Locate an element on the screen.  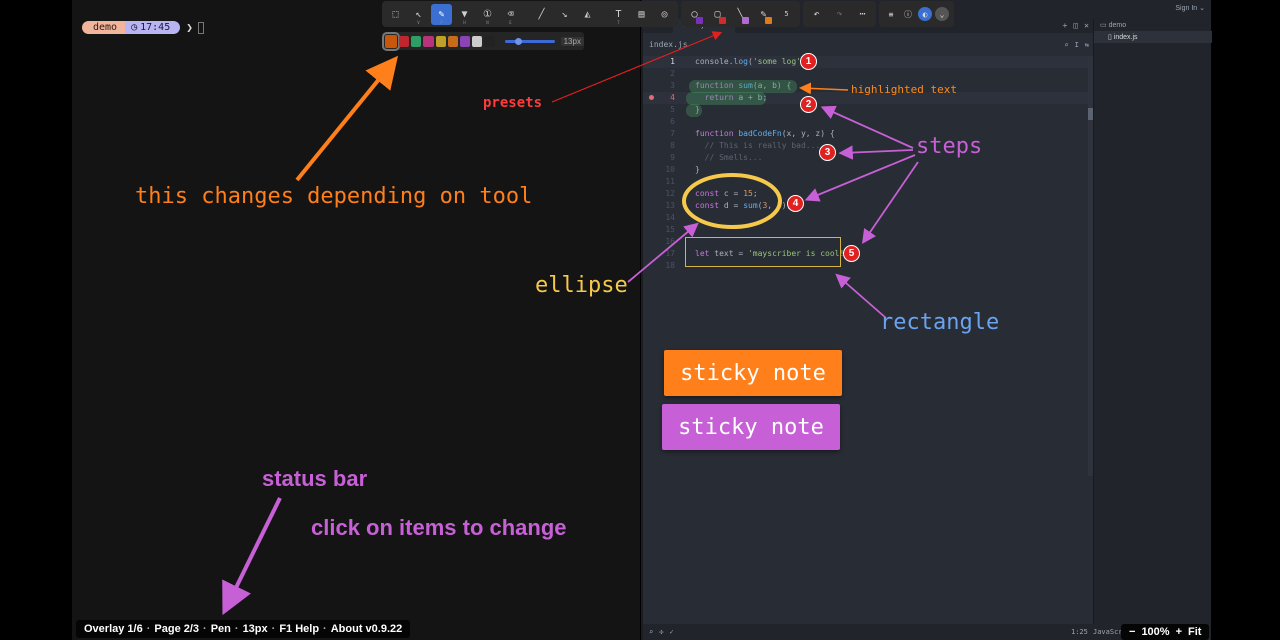
step-marker-5: 5 is located at coordinates (851, 253).